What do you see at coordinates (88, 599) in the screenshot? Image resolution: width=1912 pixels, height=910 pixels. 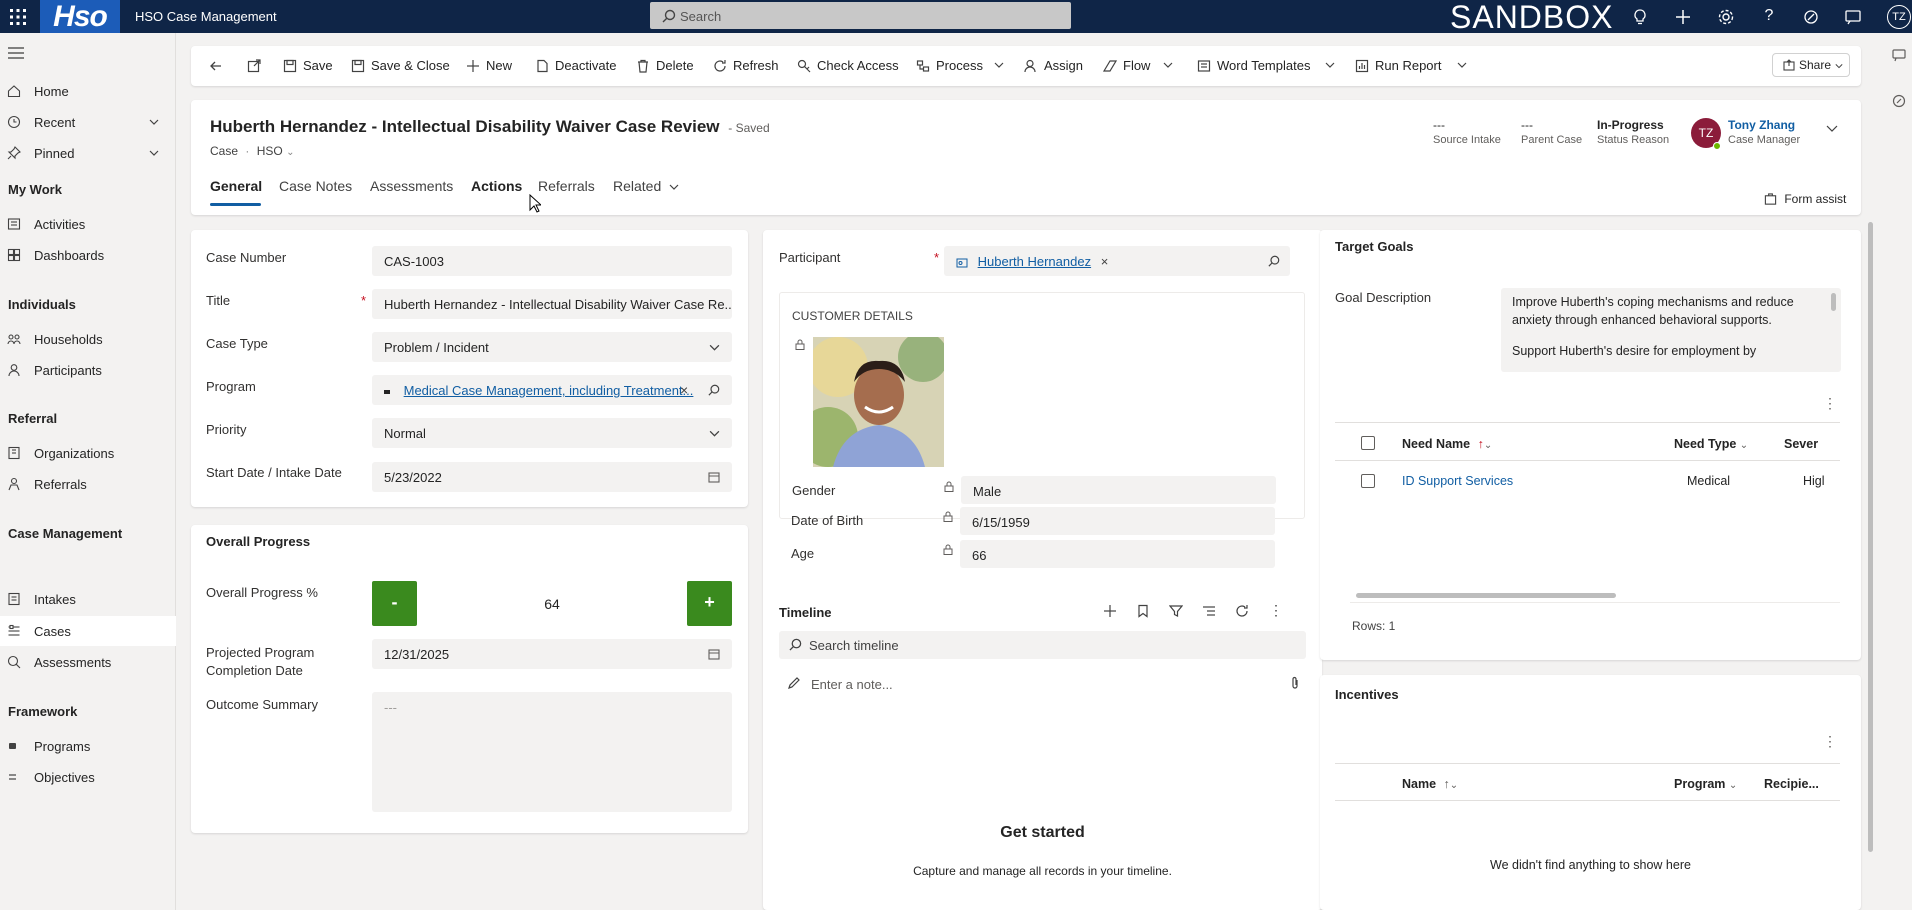 I see `sidebar-item-intakes: Intakes` at bounding box center [88, 599].